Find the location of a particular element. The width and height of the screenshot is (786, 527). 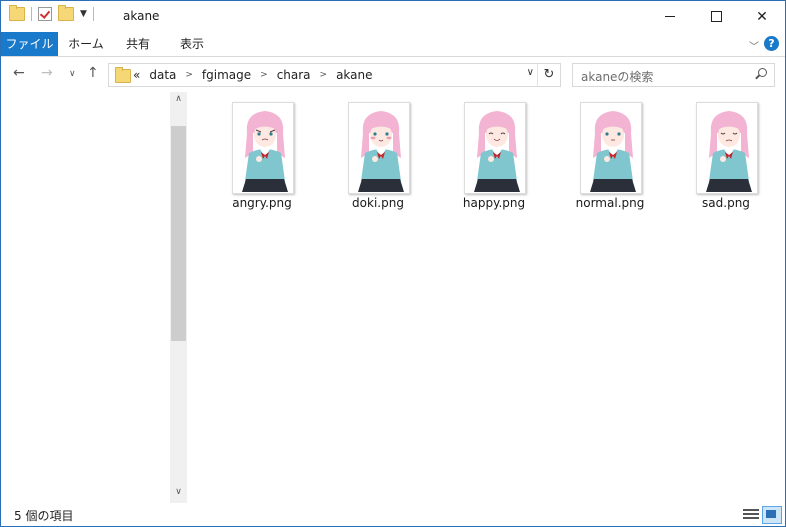

maximize-button is located at coordinates (716, 16).